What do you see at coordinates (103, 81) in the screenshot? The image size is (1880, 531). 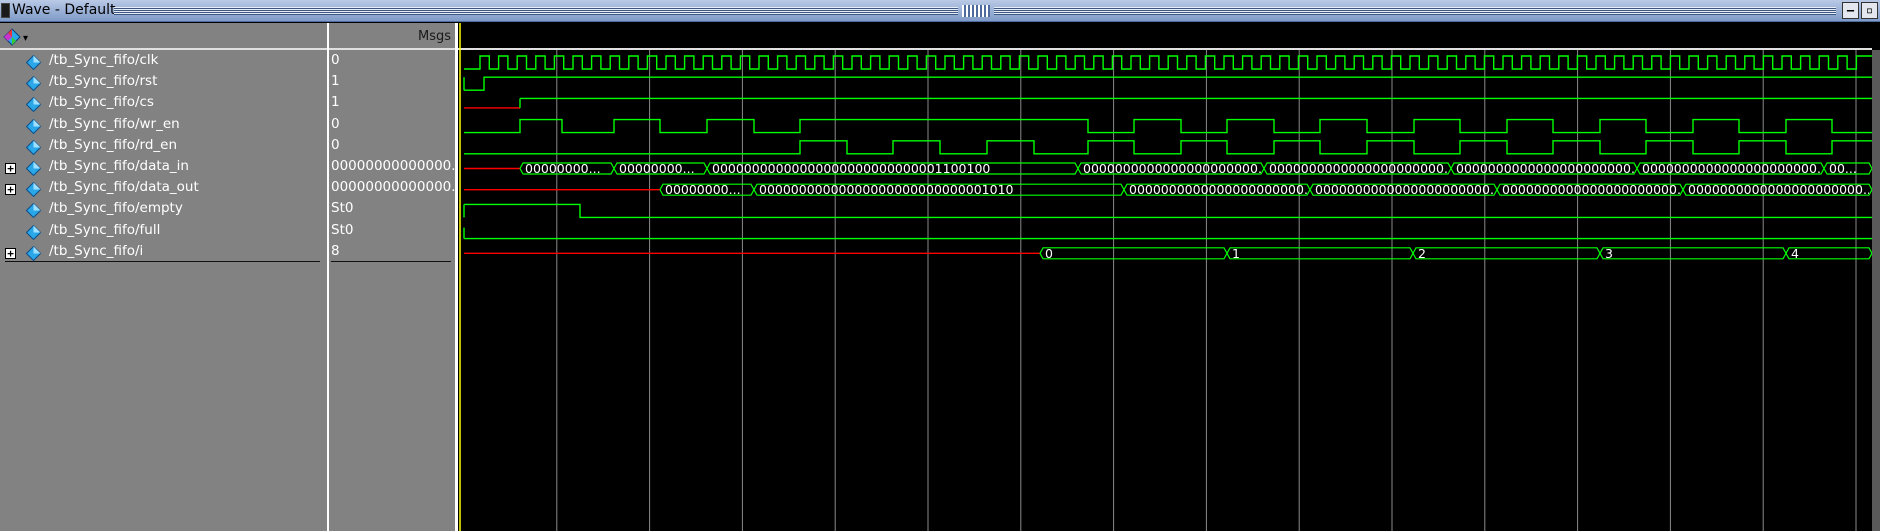 I see `signal-name: /tb_Sync_fifo/rst` at bounding box center [103, 81].